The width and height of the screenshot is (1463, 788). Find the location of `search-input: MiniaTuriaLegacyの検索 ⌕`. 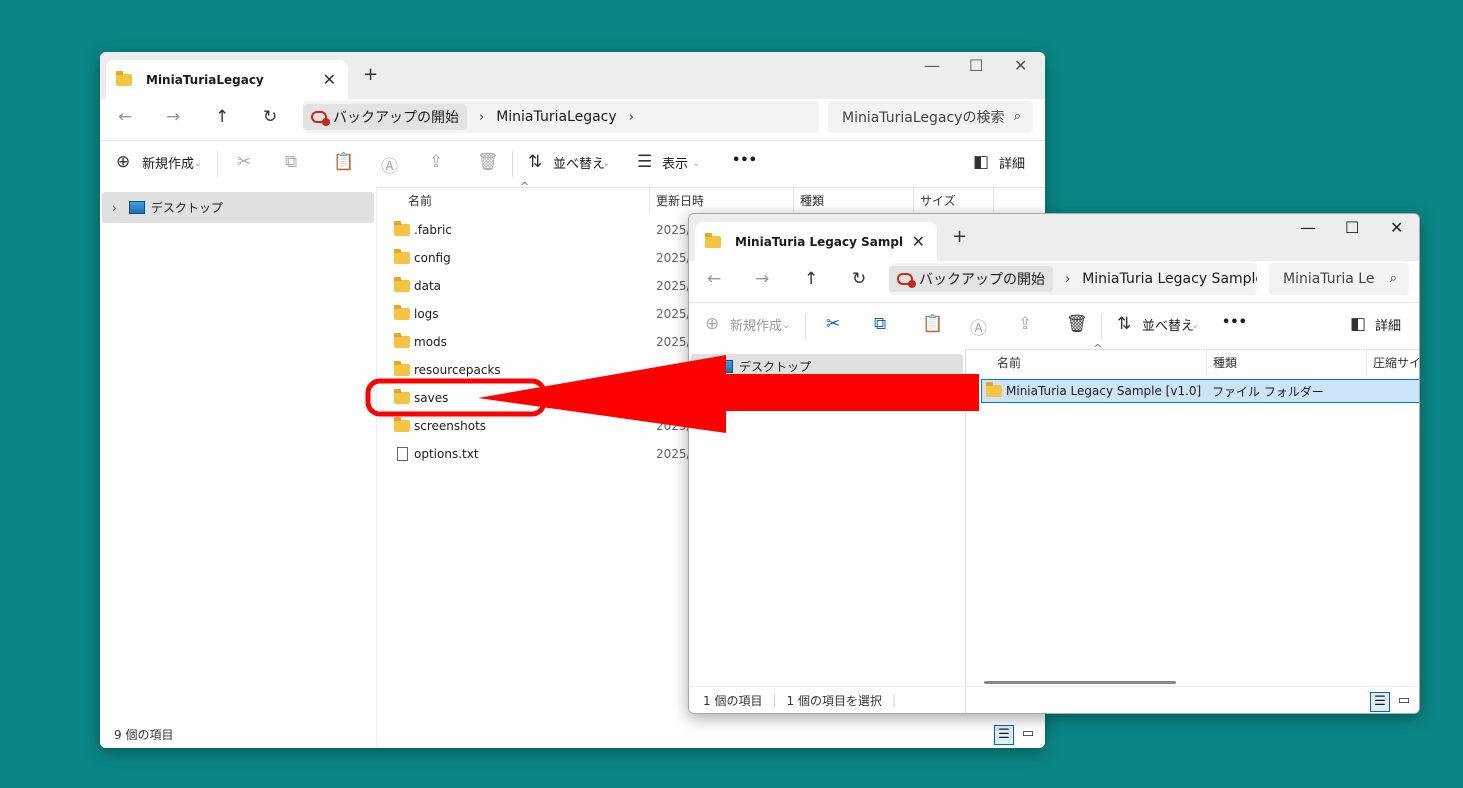

search-input: MiniaTuriaLegacyの検索 ⌕ is located at coordinates (930, 117).